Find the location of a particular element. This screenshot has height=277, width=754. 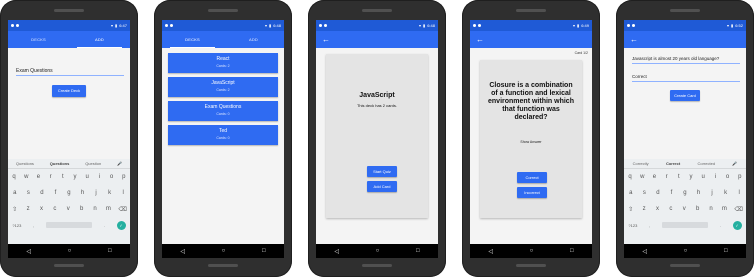

suggestion: Correctly is located at coordinates (641, 163).